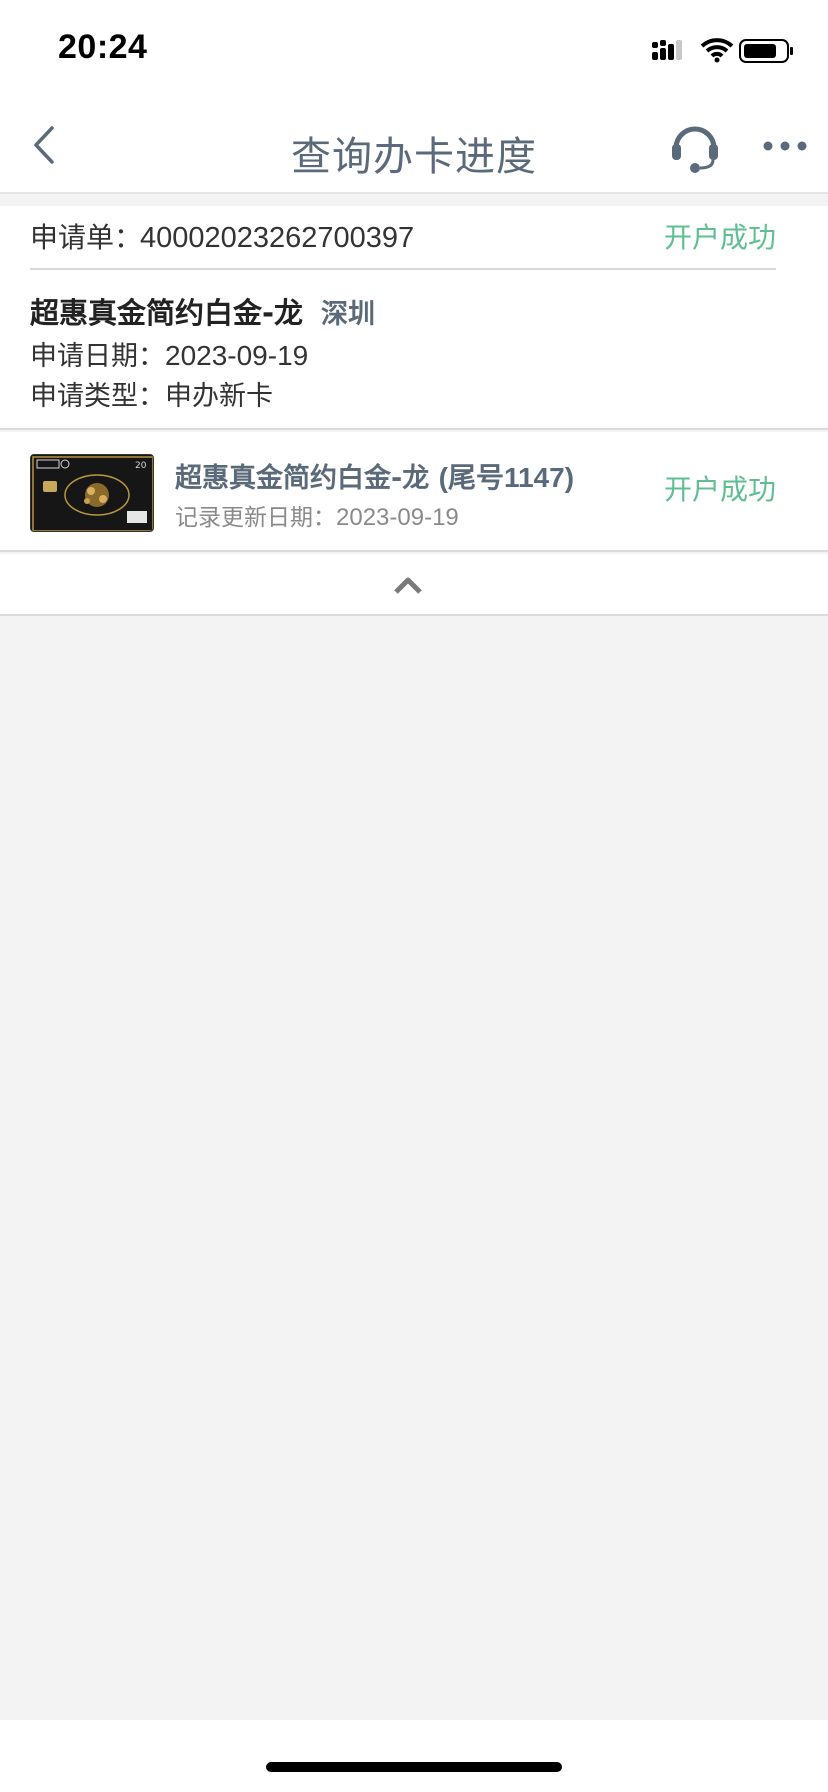  What do you see at coordinates (167, 313) in the screenshot?
I see `product-name: 超惠真金简约白金-龙` at bounding box center [167, 313].